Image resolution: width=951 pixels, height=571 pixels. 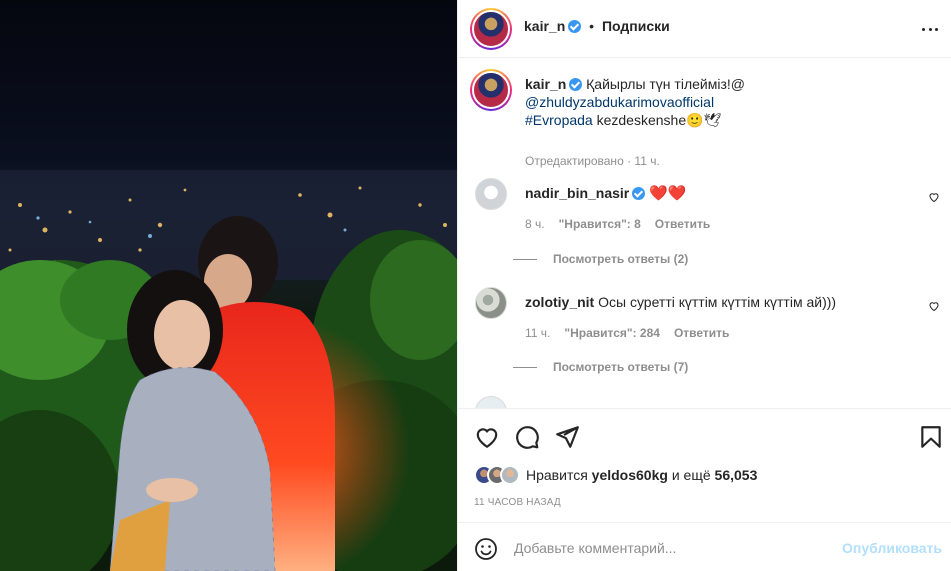 What do you see at coordinates (619, 102) in the screenshot?
I see `caption-mention: @zhuldyzabdukarimovaofficial` at bounding box center [619, 102].